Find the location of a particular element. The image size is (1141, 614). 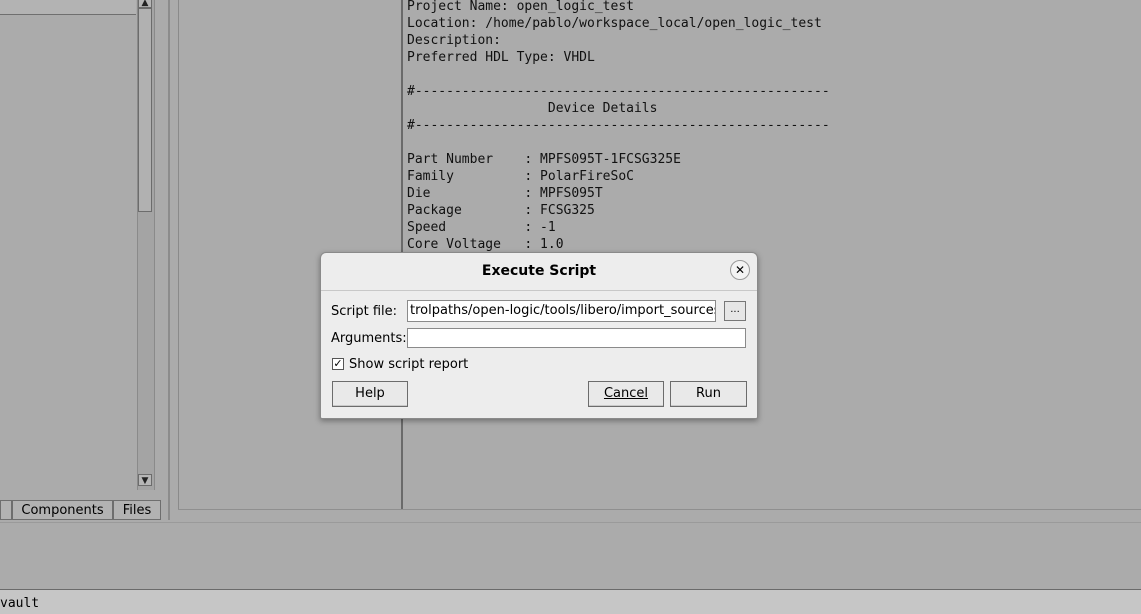

tab-components: Components is located at coordinates (62, 510).